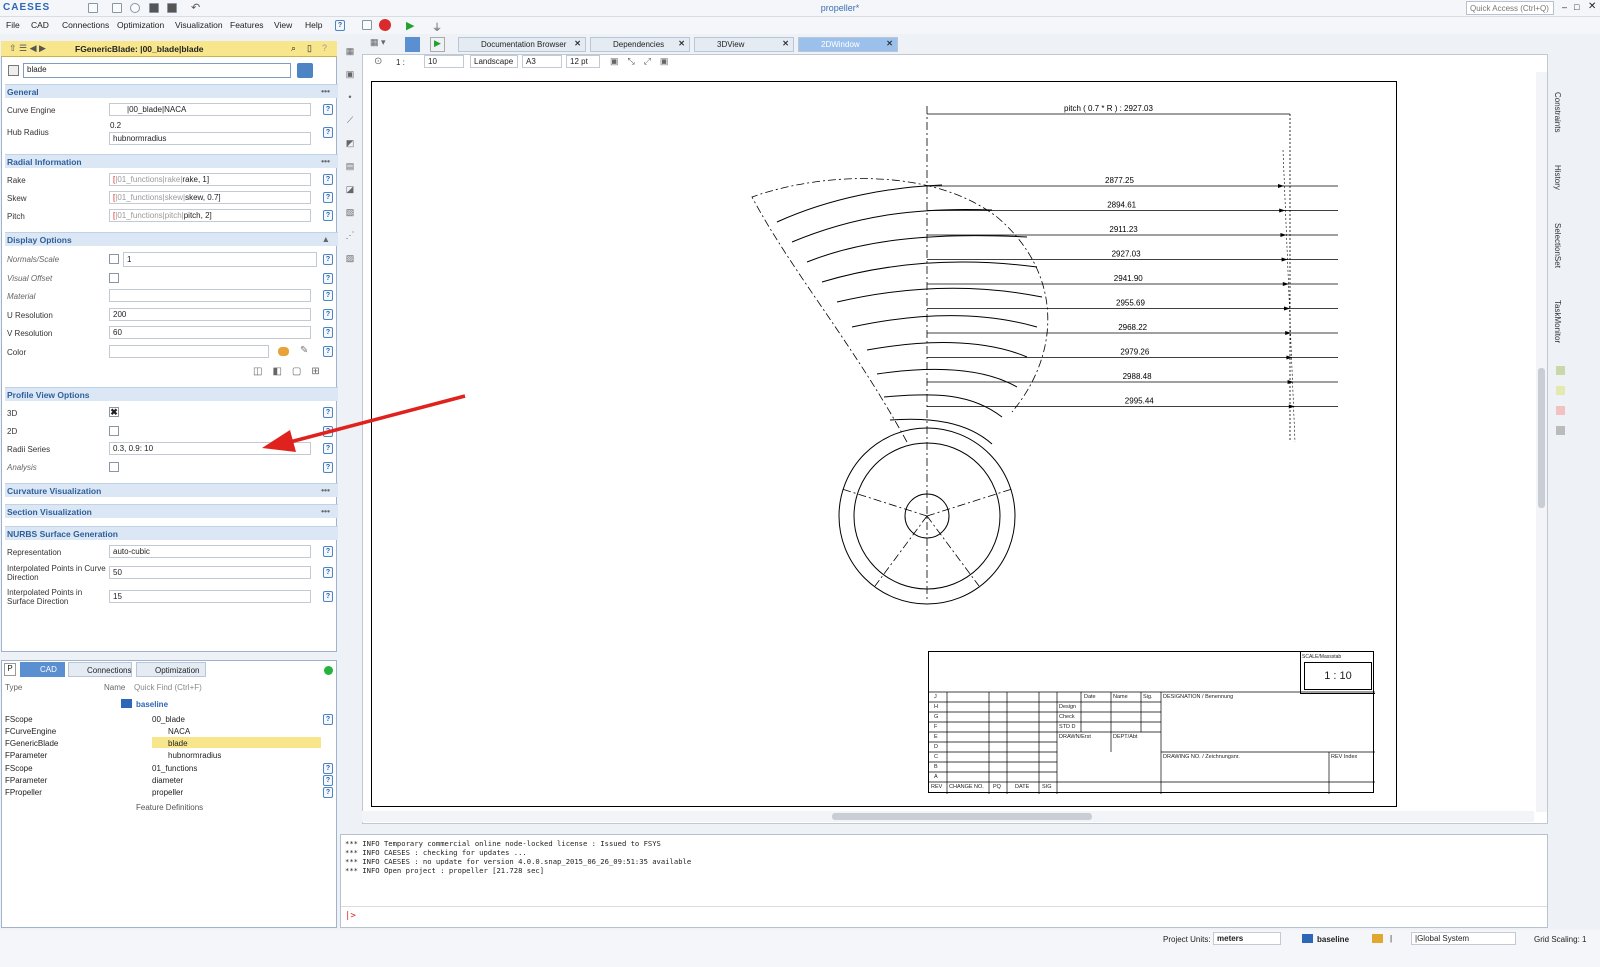 The image size is (1600, 967). What do you see at coordinates (199, 25) in the screenshot?
I see `menu-visualization: Visualization` at bounding box center [199, 25].